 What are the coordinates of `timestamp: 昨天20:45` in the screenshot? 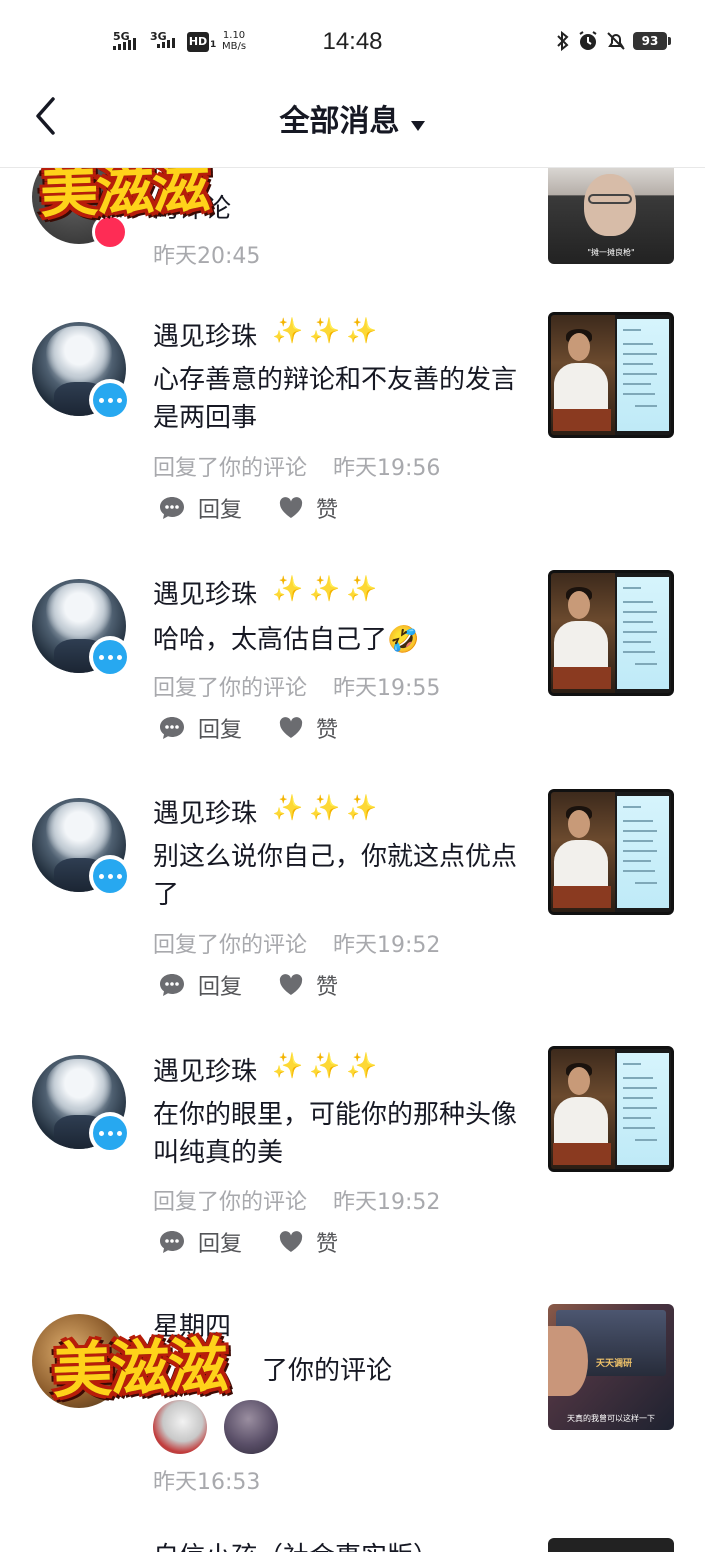 It's located at (207, 256).